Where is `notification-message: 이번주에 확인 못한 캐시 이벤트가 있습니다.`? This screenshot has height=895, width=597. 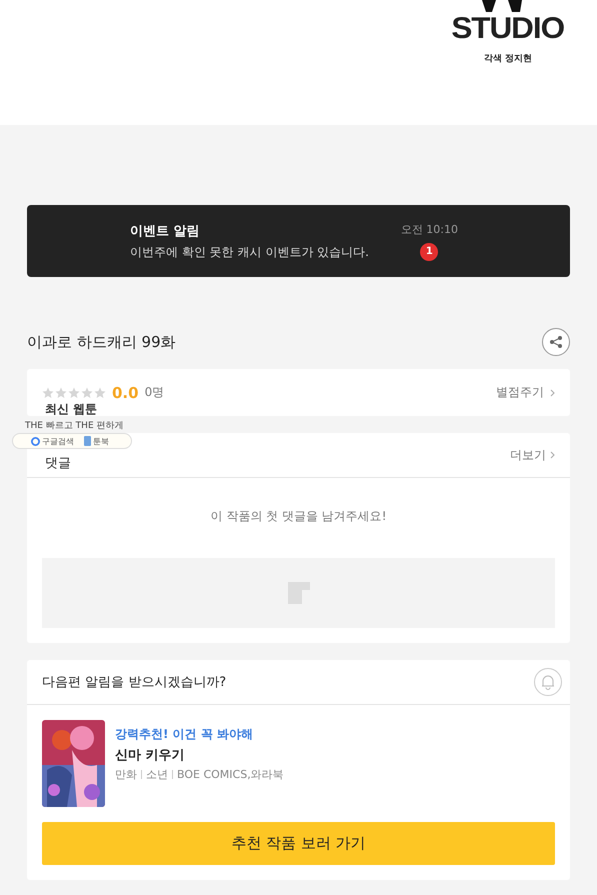 notification-message: 이번주에 확인 못한 캐시 이벤트가 있습니다. is located at coordinates (250, 252).